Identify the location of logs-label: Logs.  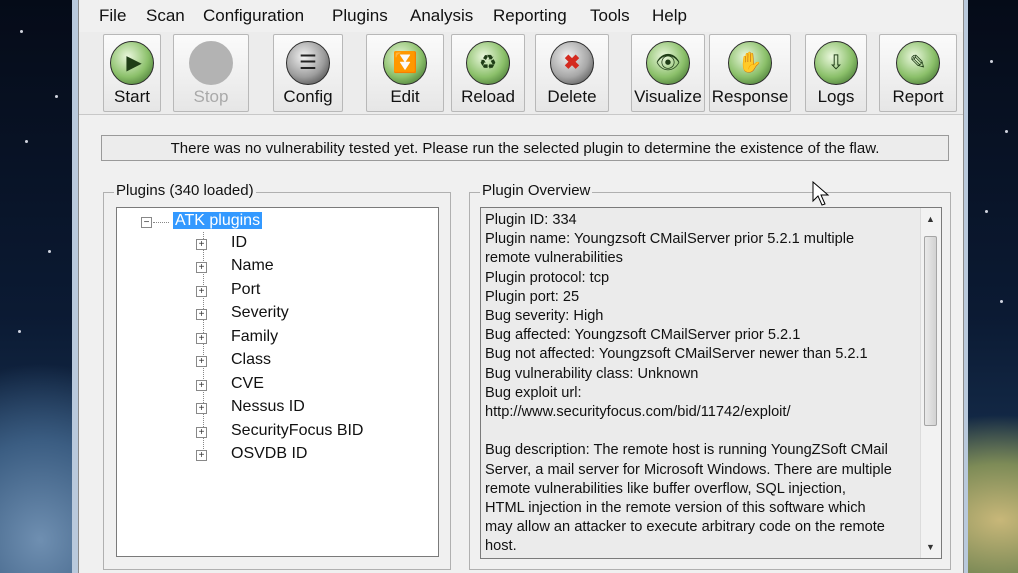
(836, 96).